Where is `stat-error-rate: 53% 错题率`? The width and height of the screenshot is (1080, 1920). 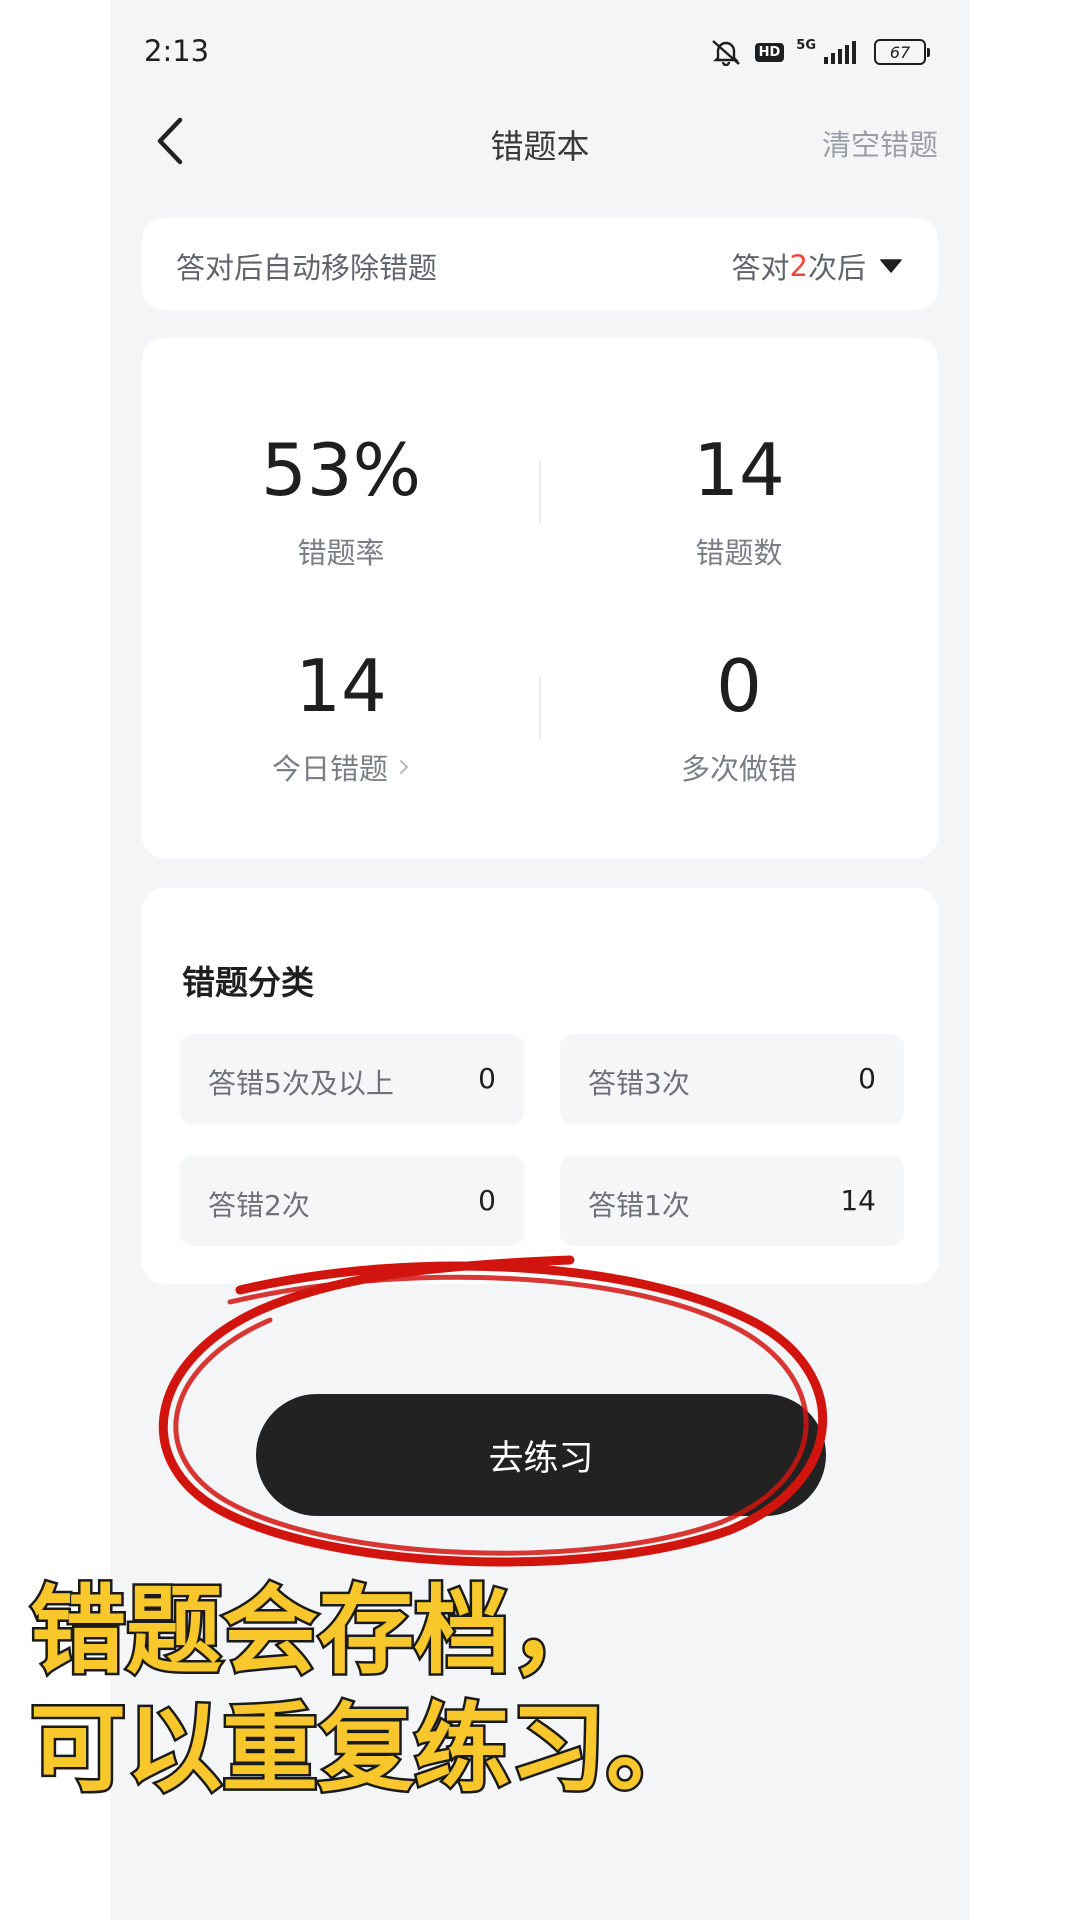
stat-error-rate: 53% 错题率 is located at coordinates (341, 503).